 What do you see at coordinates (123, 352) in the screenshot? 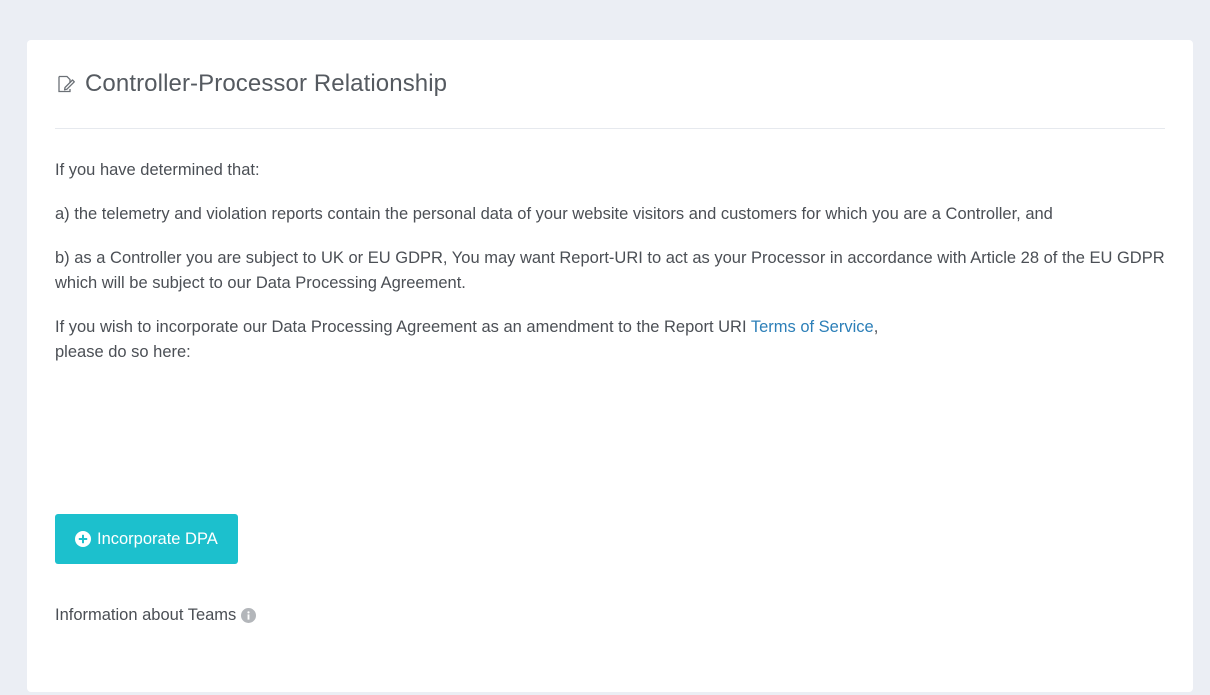
I see `incorporate-line2: please do so here:` at bounding box center [123, 352].